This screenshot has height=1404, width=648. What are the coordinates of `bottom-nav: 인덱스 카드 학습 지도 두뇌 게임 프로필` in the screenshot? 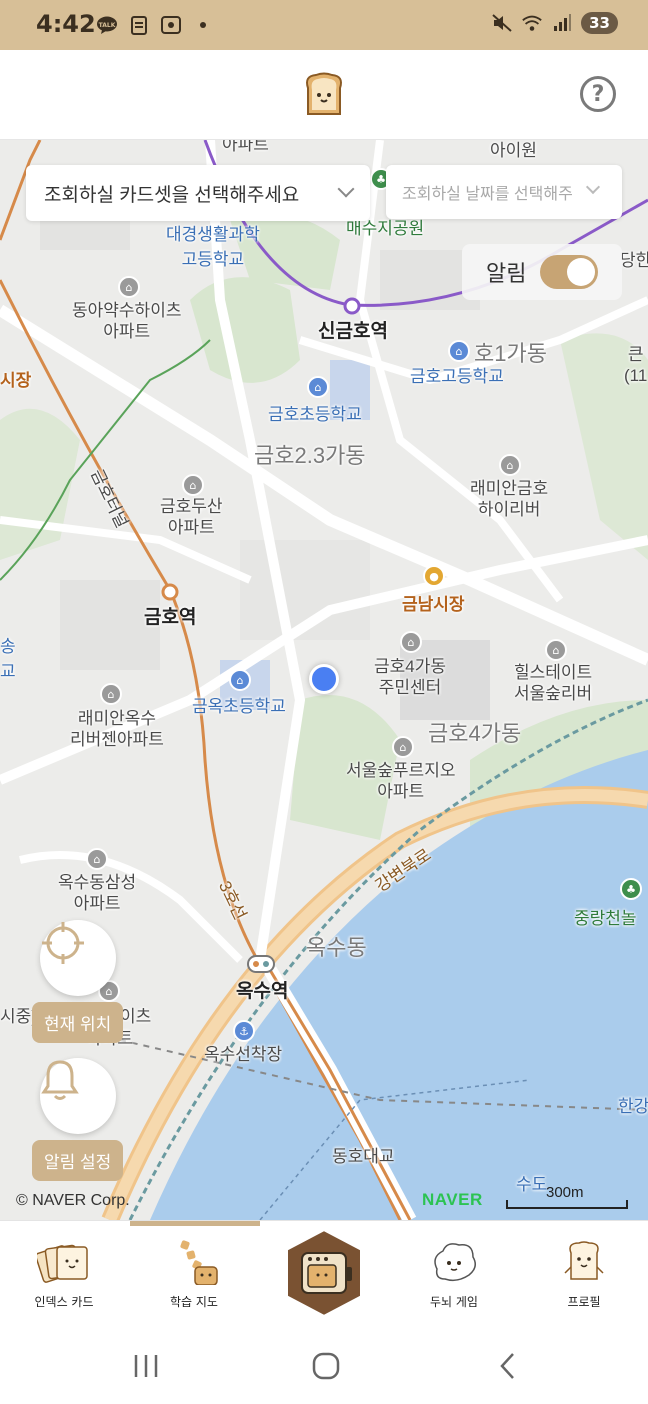 It's located at (324, 1274).